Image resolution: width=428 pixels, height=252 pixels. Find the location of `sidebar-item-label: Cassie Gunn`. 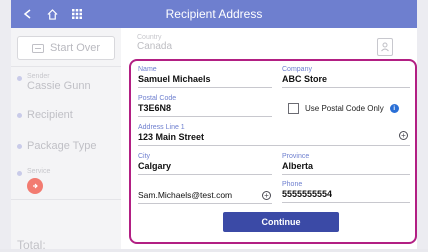

sidebar-item-label: Cassie Gunn is located at coordinates (59, 86).